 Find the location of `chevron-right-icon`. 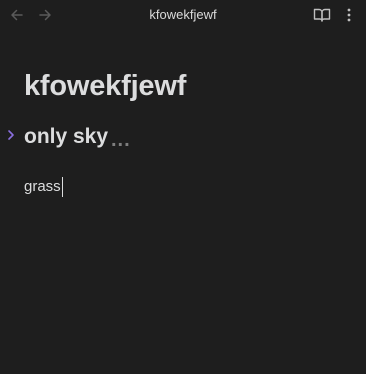

chevron-right-icon is located at coordinates (11, 135).